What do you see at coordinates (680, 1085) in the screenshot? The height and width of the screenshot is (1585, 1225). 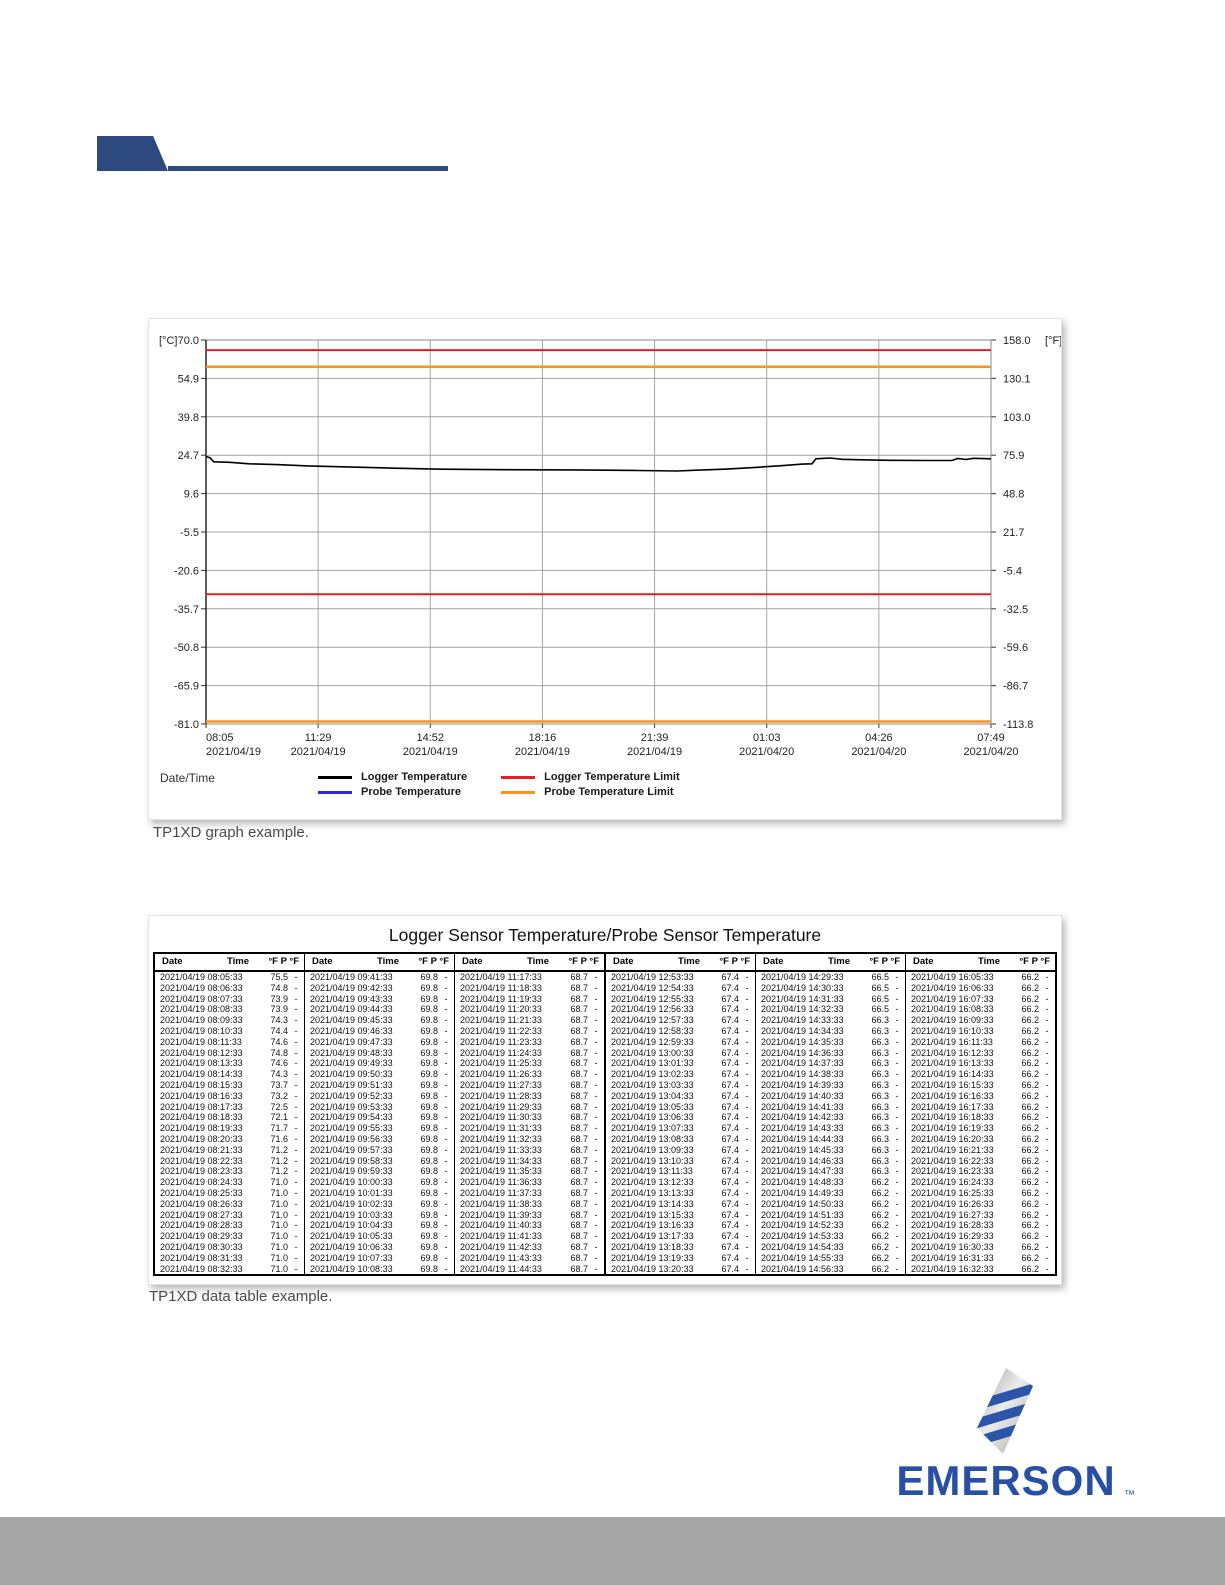 I see `table-row: 2021/04/19 13:03:33 67.4-` at bounding box center [680, 1085].